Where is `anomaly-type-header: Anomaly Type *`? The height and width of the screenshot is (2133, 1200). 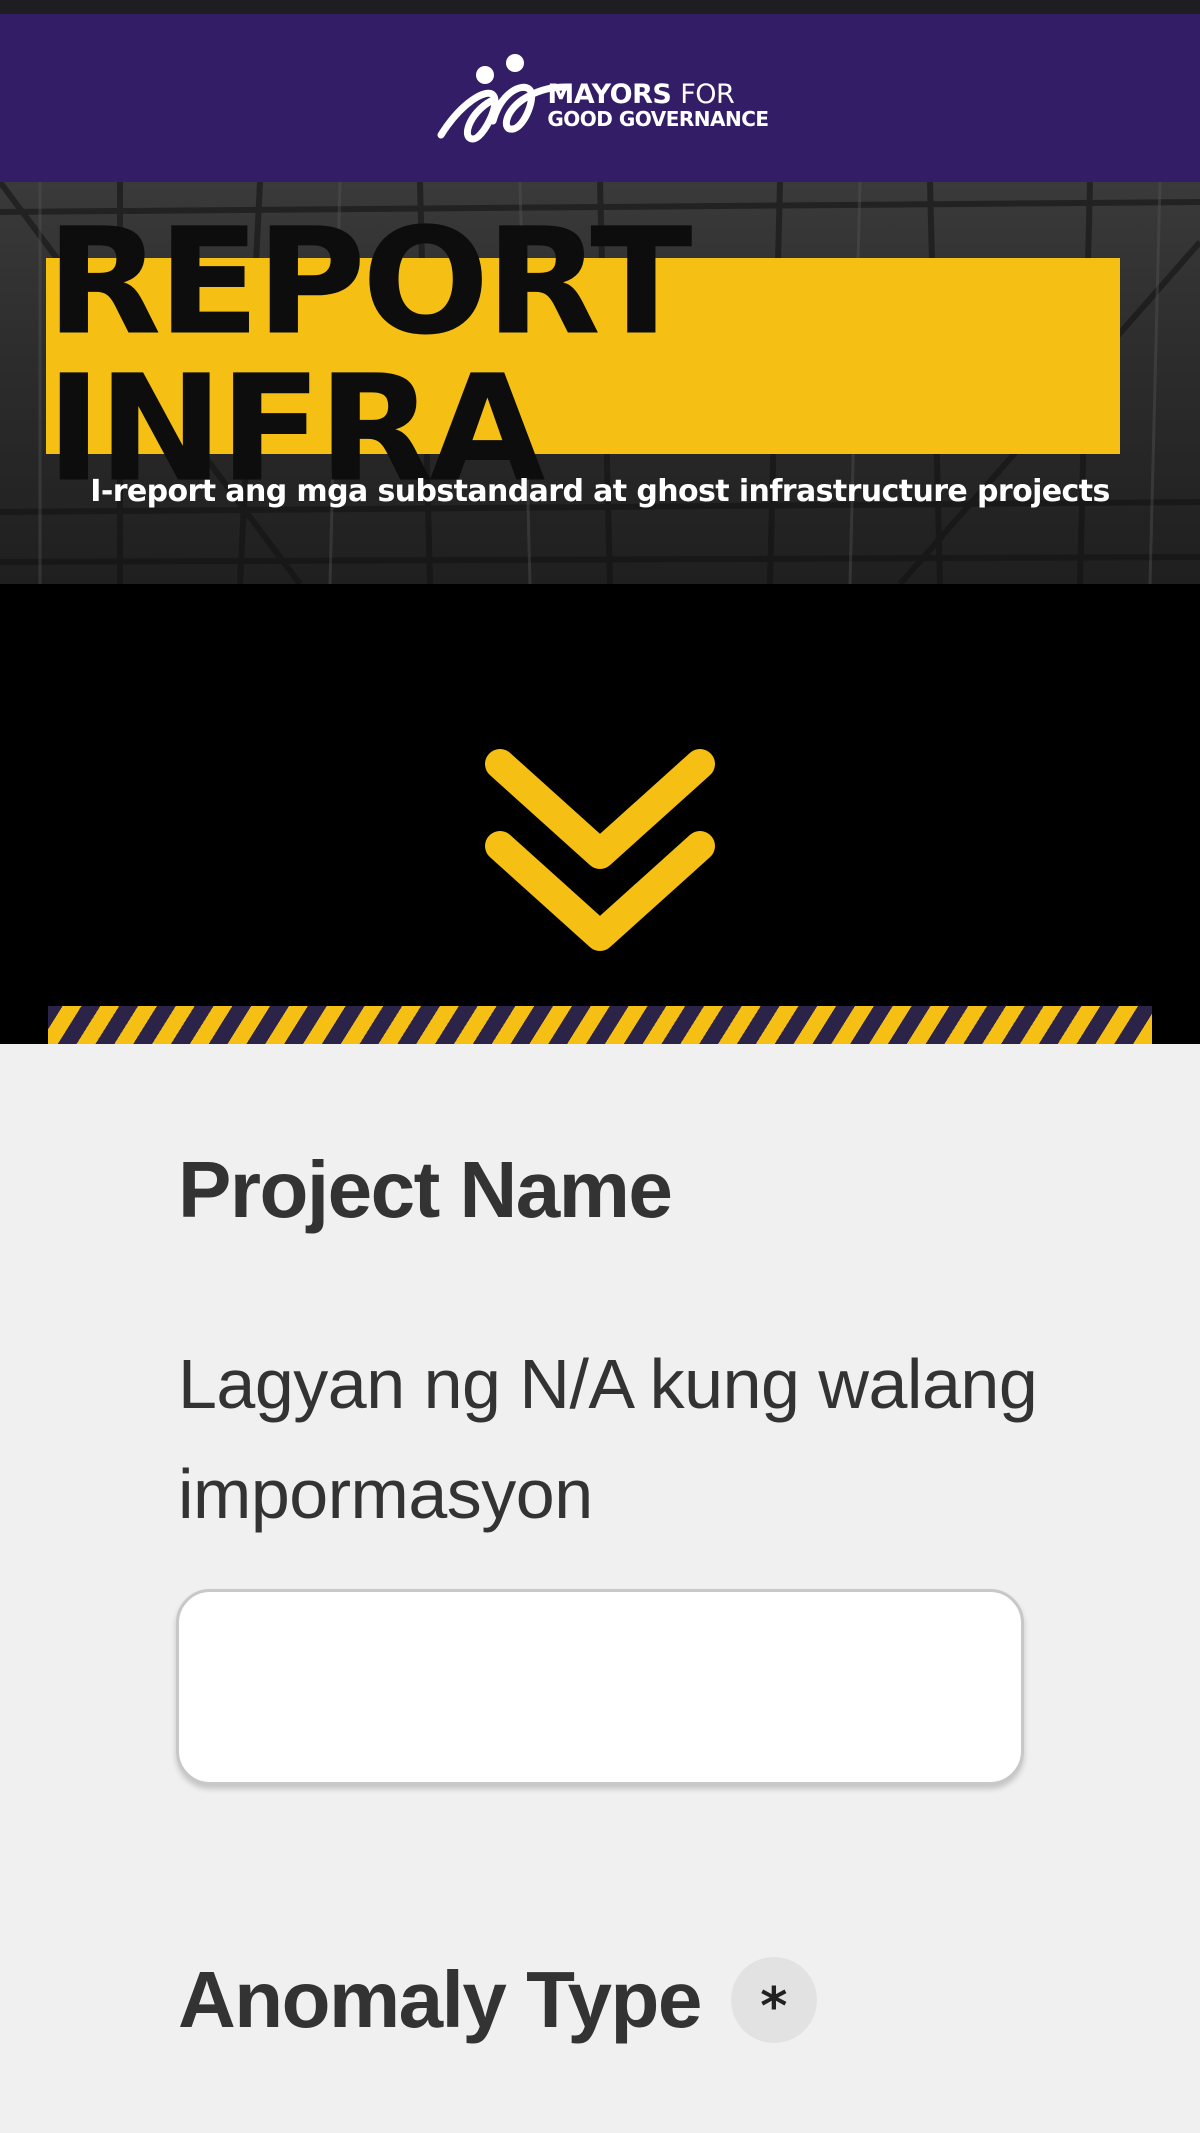 anomaly-type-header: Anomaly Type * is located at coordinates (497, 2000).